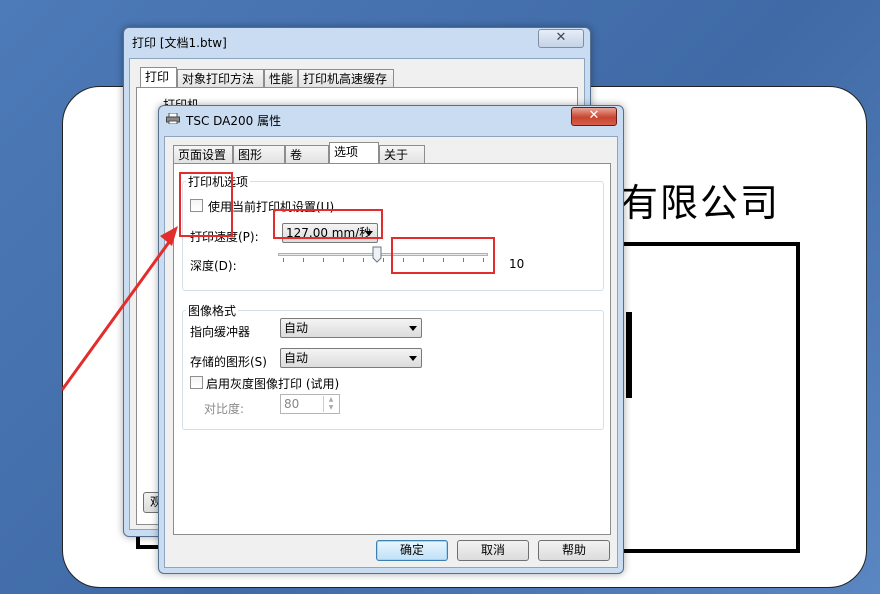 Image resolution: width=880 pixels, height=594 pixels. What do you see at coordinates (119, 308) in the screenshot?
I see `annotation-arrow` at bounding box center [119, 308].